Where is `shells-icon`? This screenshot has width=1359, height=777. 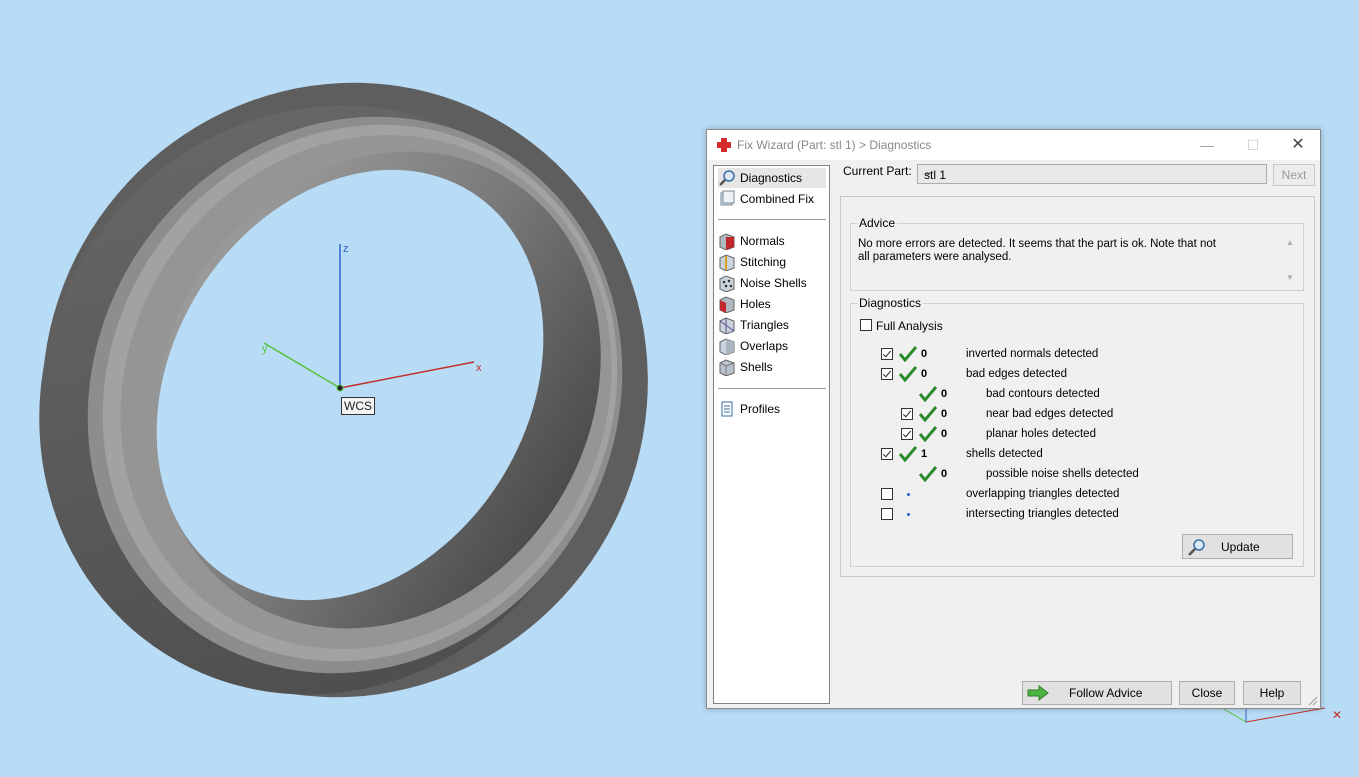
shells-icon is located at coordinates (727, 367).